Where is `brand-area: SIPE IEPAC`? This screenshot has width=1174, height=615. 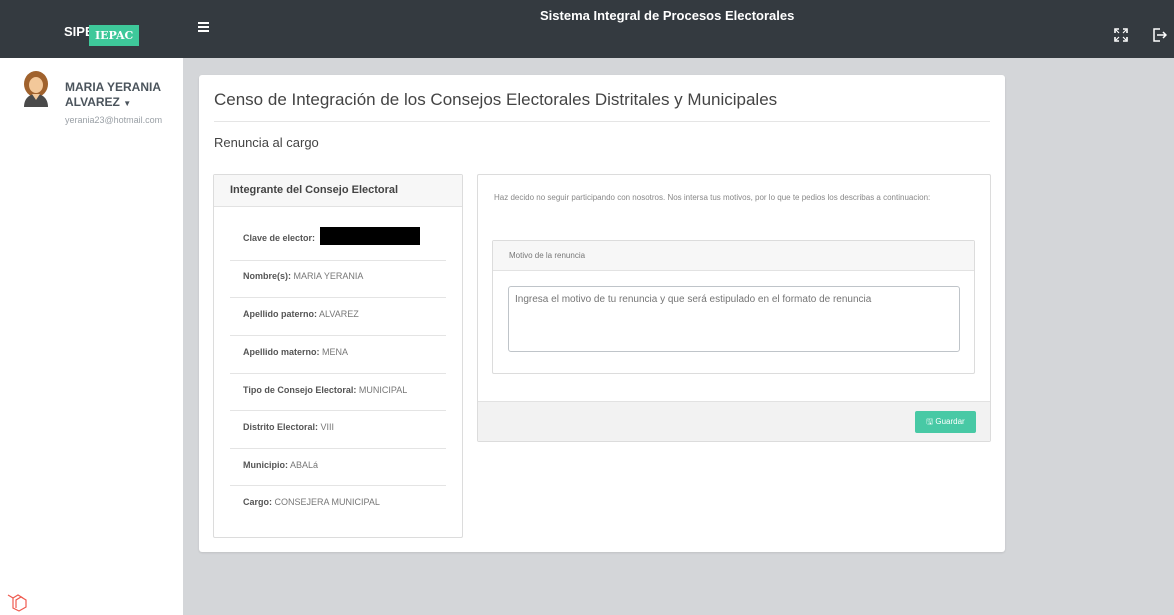
brand-area: SIPE IEPAC is located at coordinates (91, 29).